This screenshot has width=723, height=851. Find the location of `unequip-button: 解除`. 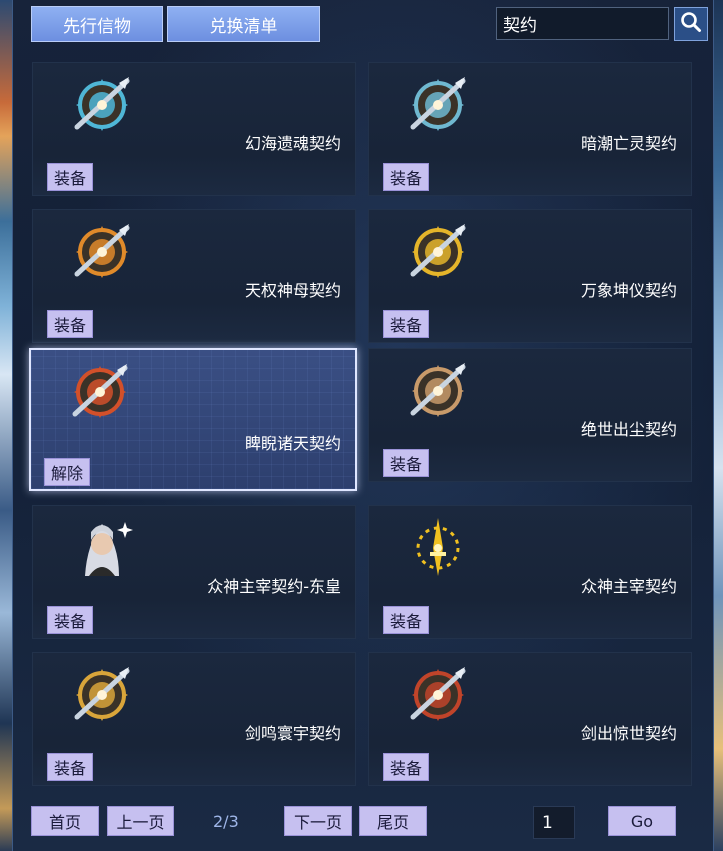

unequip-button: 解除 is located at coordinates (67, 472).